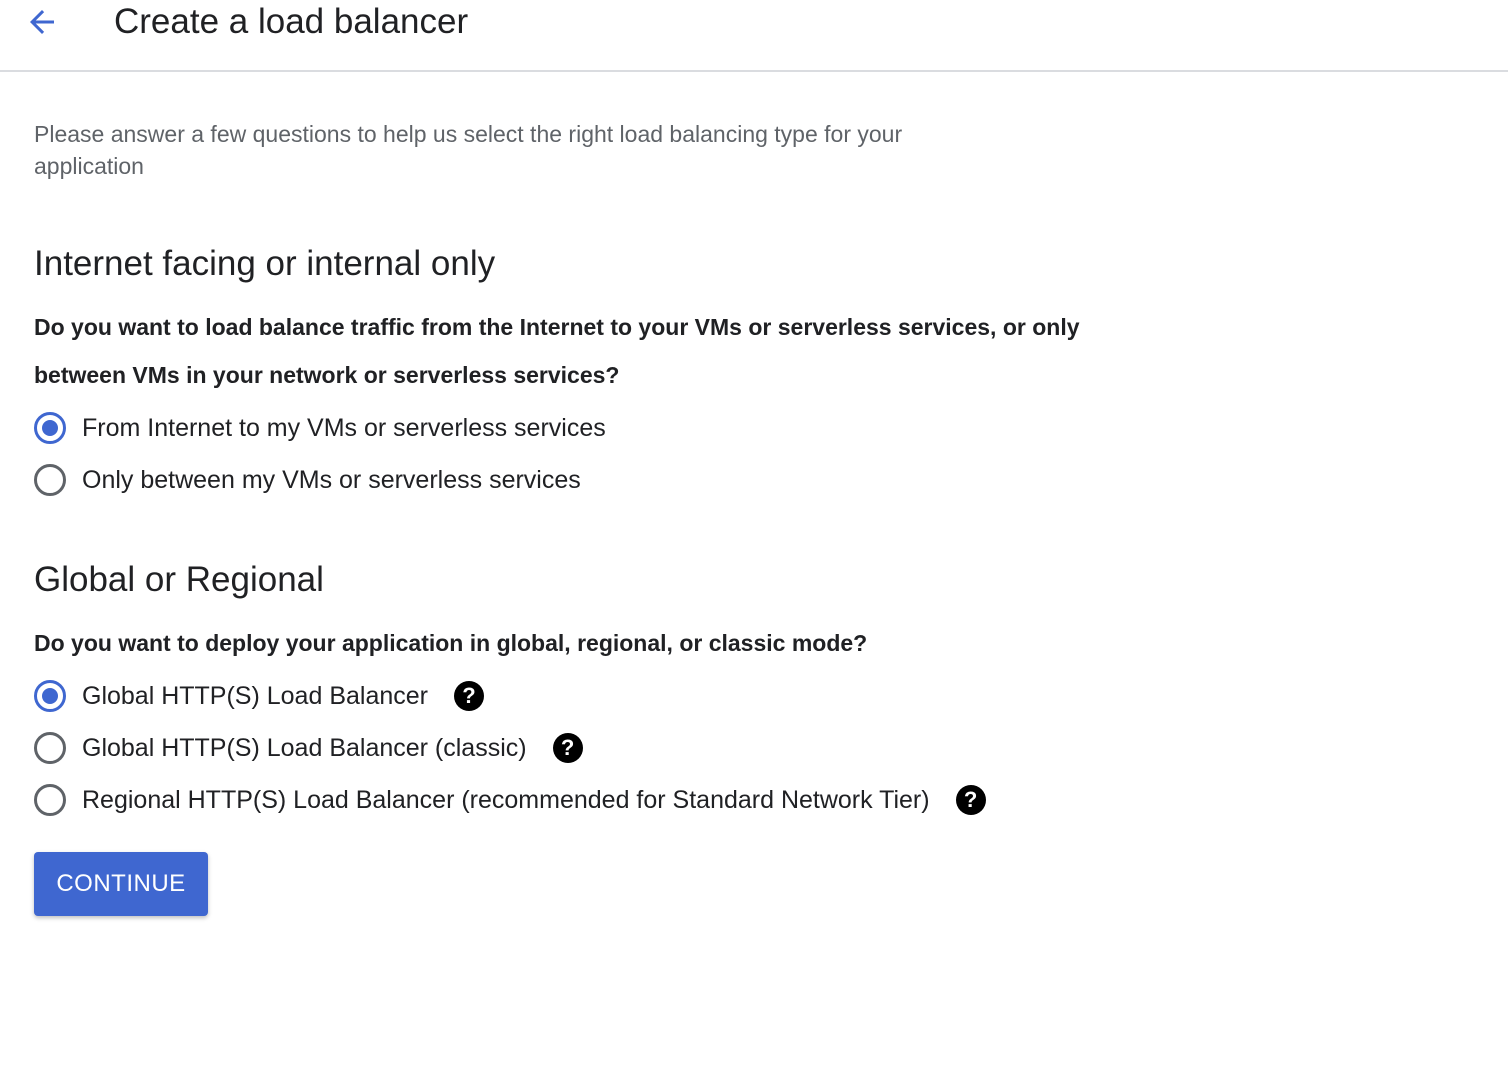  What do you see at coordinates (255, 696) in the screenshot?
I see `radio-label: Global HTTP(S) Load Balancer` at bounding box center [255, 696].